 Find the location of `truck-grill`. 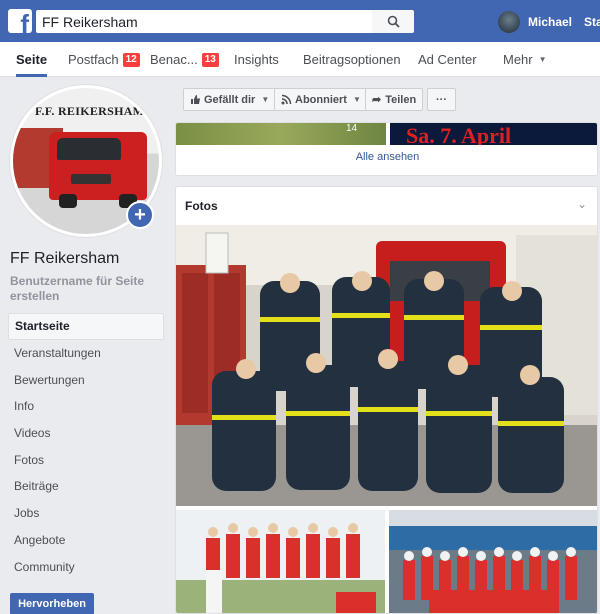

truck-grill is located at coordinates (91, 179).